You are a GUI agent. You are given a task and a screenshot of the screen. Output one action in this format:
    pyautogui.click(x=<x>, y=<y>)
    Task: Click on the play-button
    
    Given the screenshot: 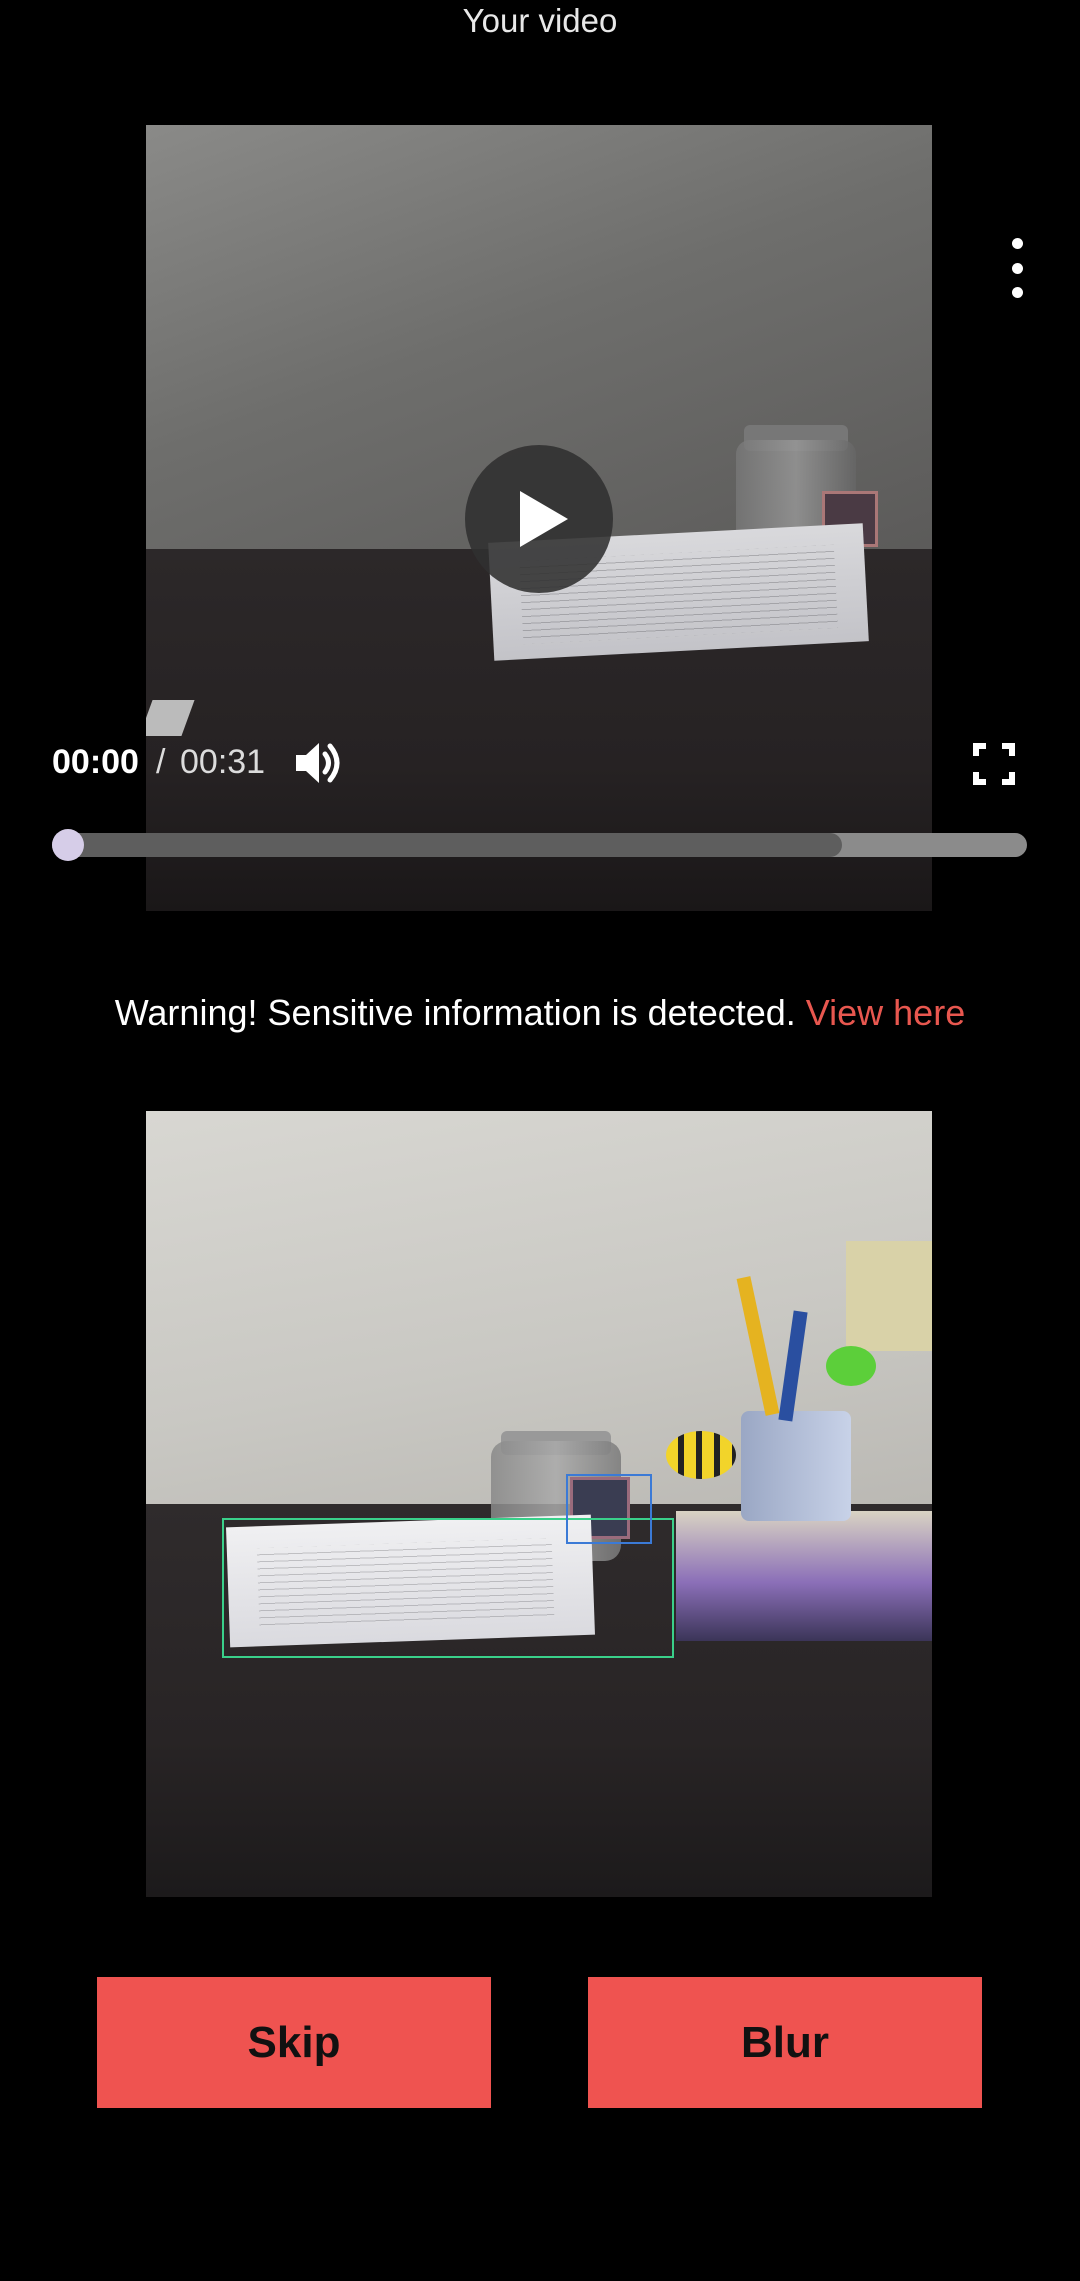 What is the action you would take?
    pyautogui.click(x=539, y=519)
    